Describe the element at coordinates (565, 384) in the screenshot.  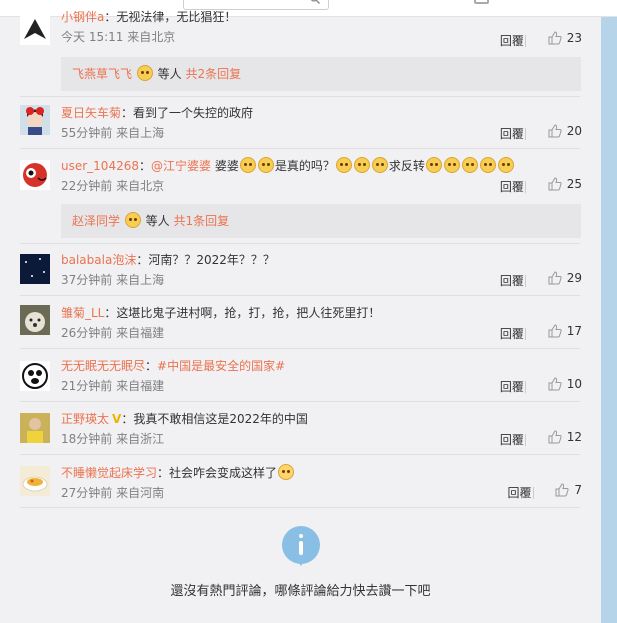
I see `like-button: 10` at that location.